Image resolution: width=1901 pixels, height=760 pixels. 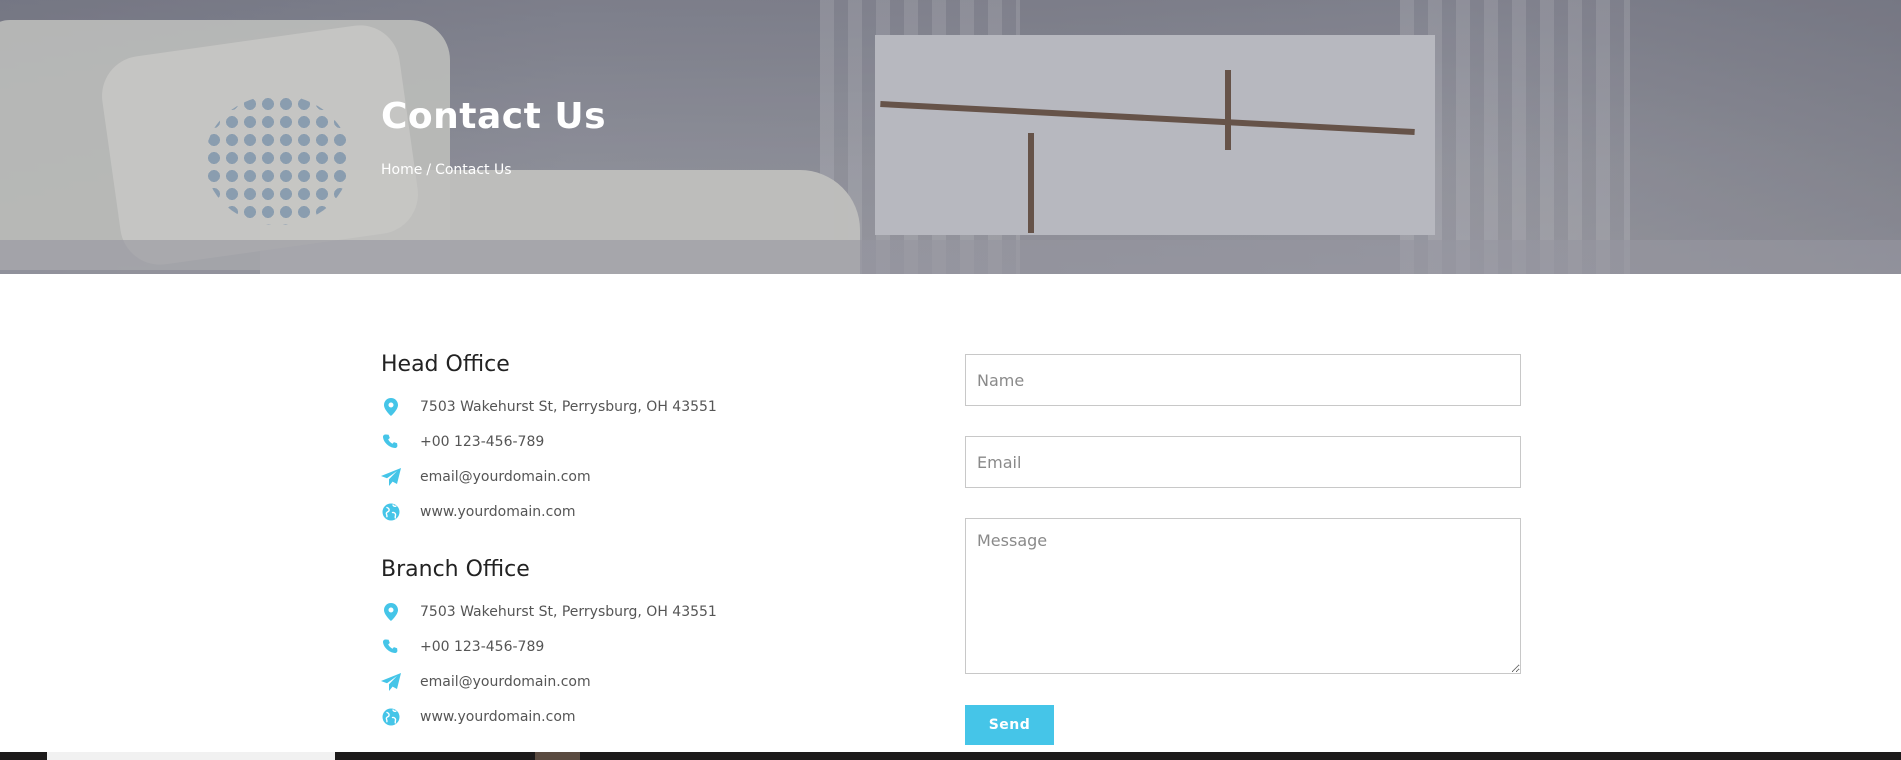 What do you see at coordinates (505, 477) in the screenshot?
I see `head-office-email: email@yourdomain.com` at bounding box center [505, 477].